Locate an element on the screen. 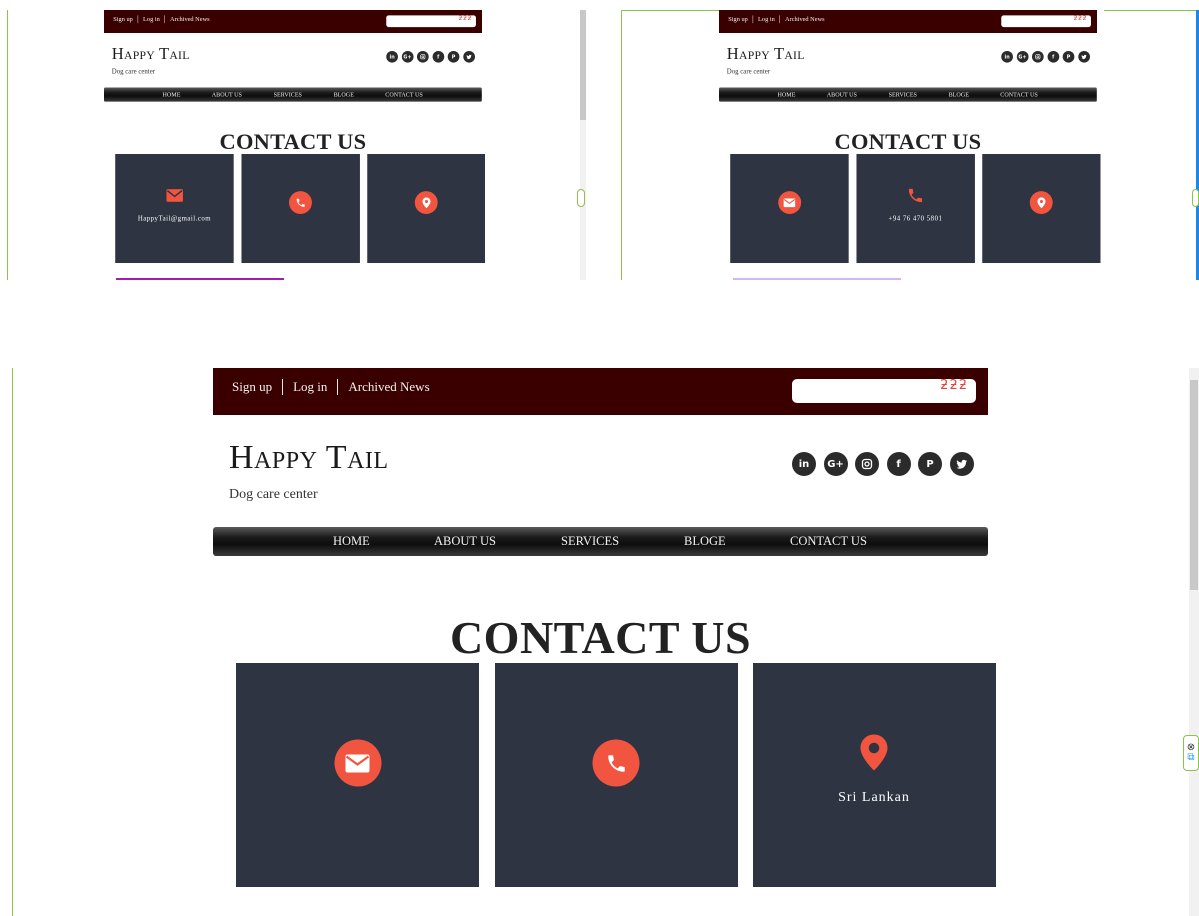 The height and width of the screenshot is (916, 1199). phone-text: +94 76 470 5801 is located at coordinates (915, 219).